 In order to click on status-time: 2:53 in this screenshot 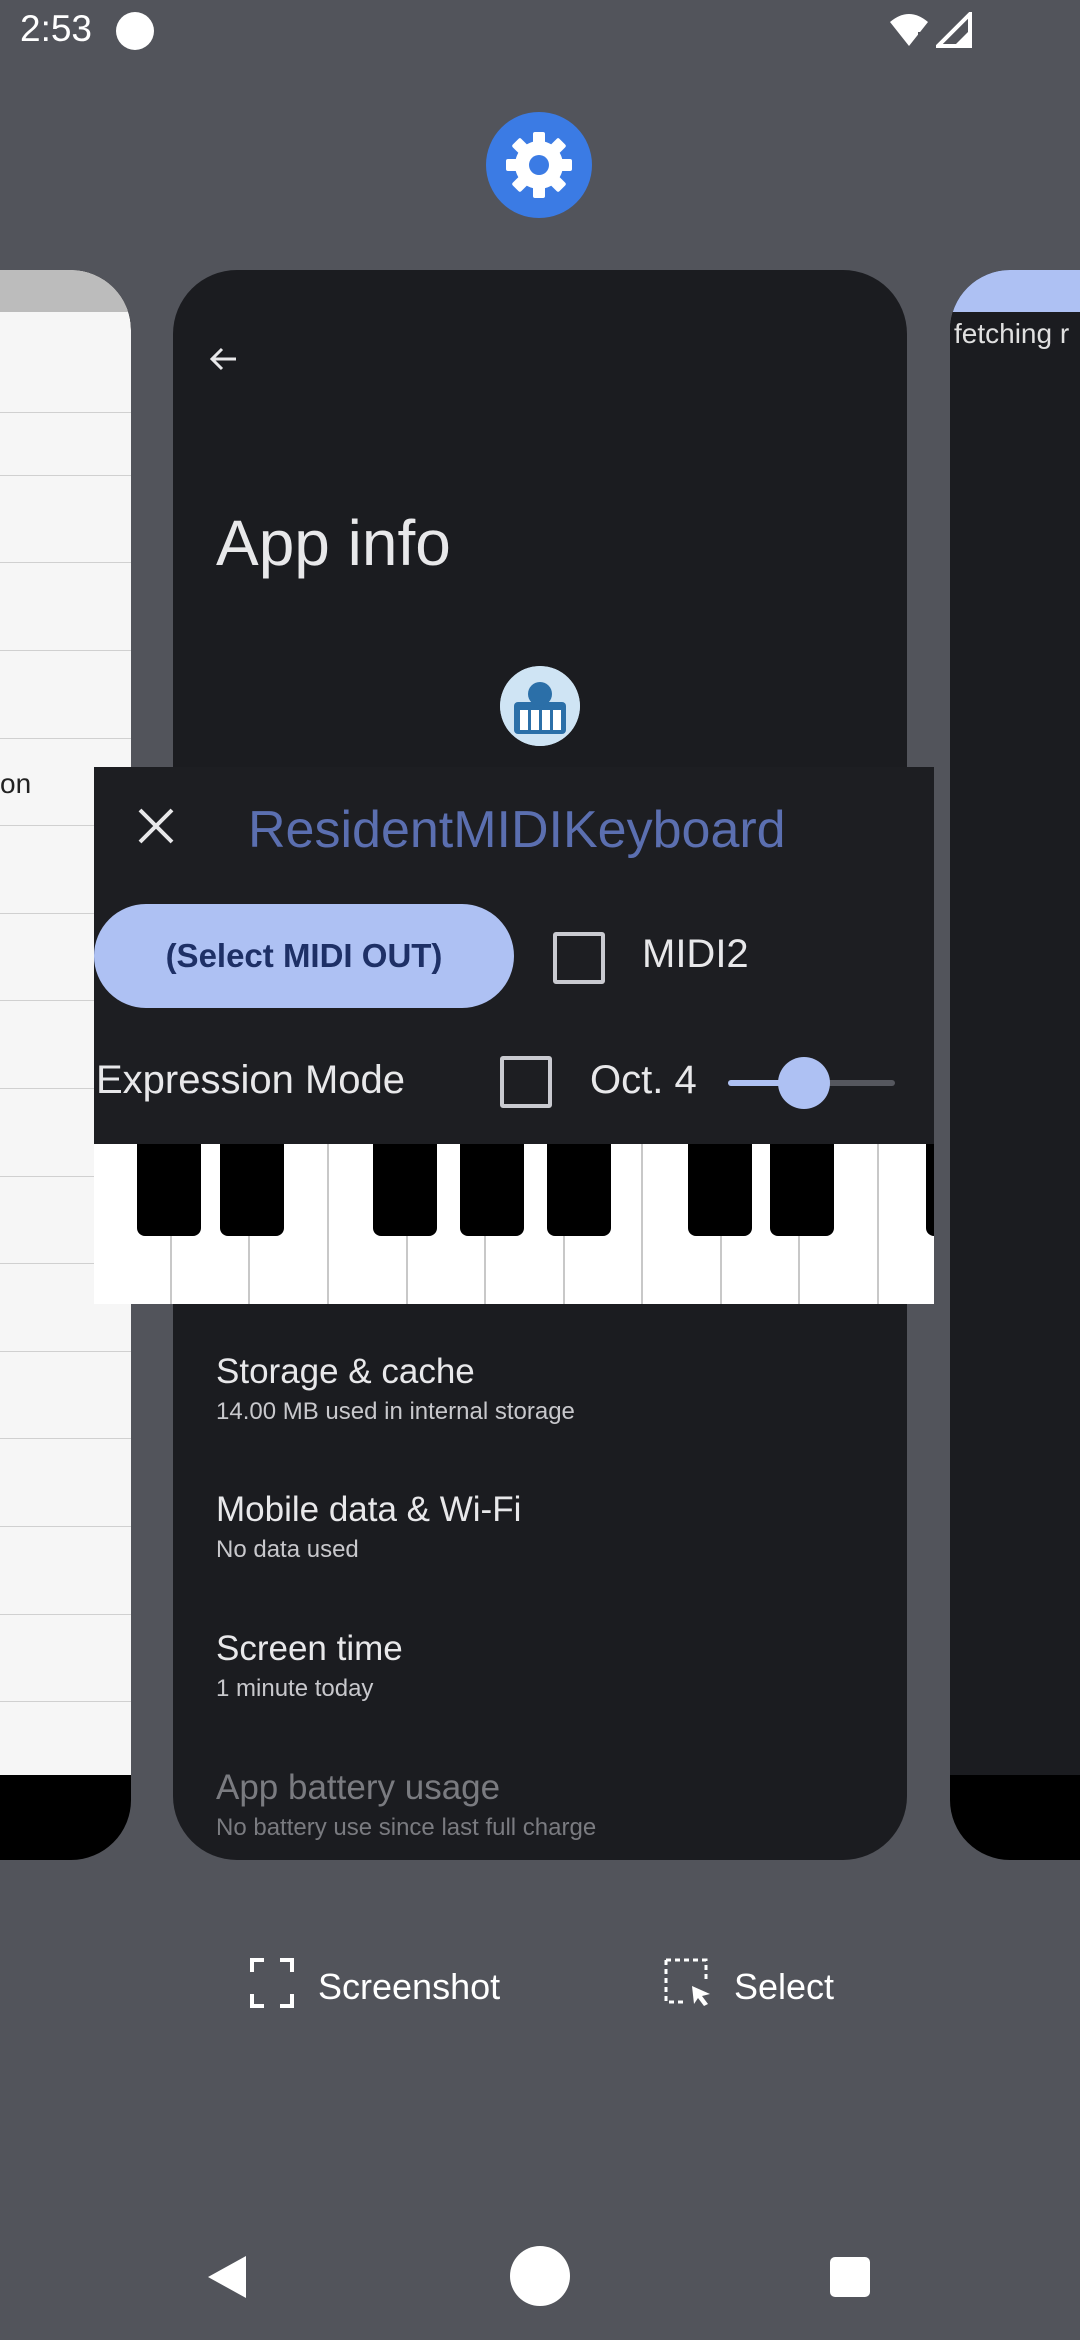, I will do `click(56, 28)`.